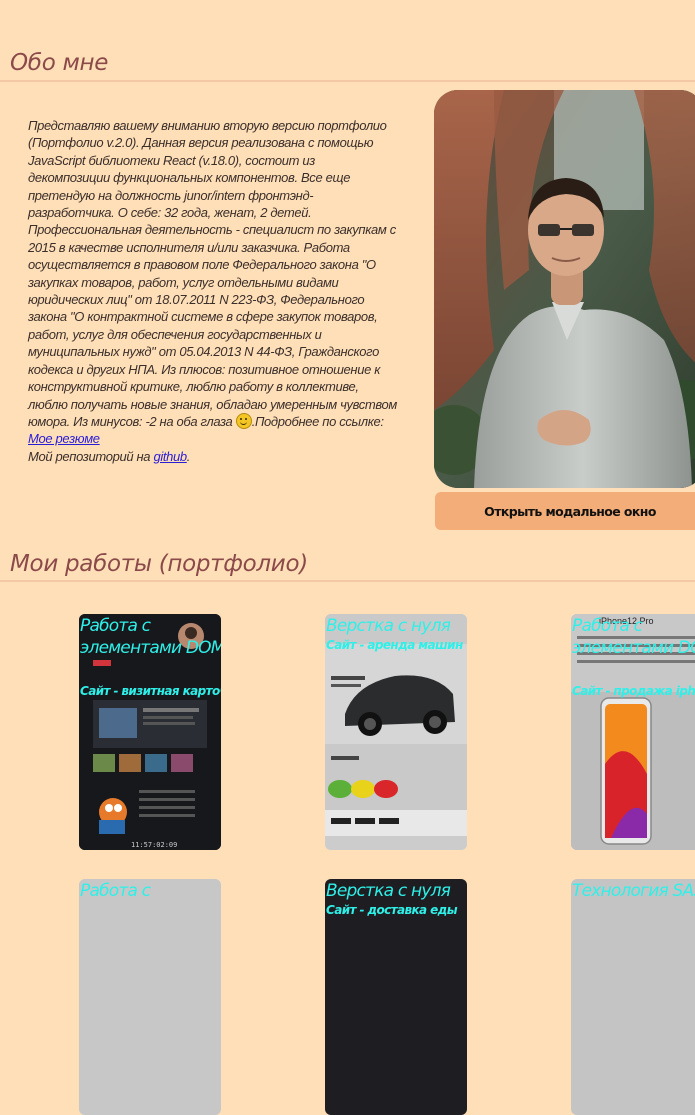 The image size is (695, 1115). What do you see at coordinates (394, 645) in the screenshot?
I see `card-subtitle: Сайт - аренда машин` at bounding box center [394, 645].